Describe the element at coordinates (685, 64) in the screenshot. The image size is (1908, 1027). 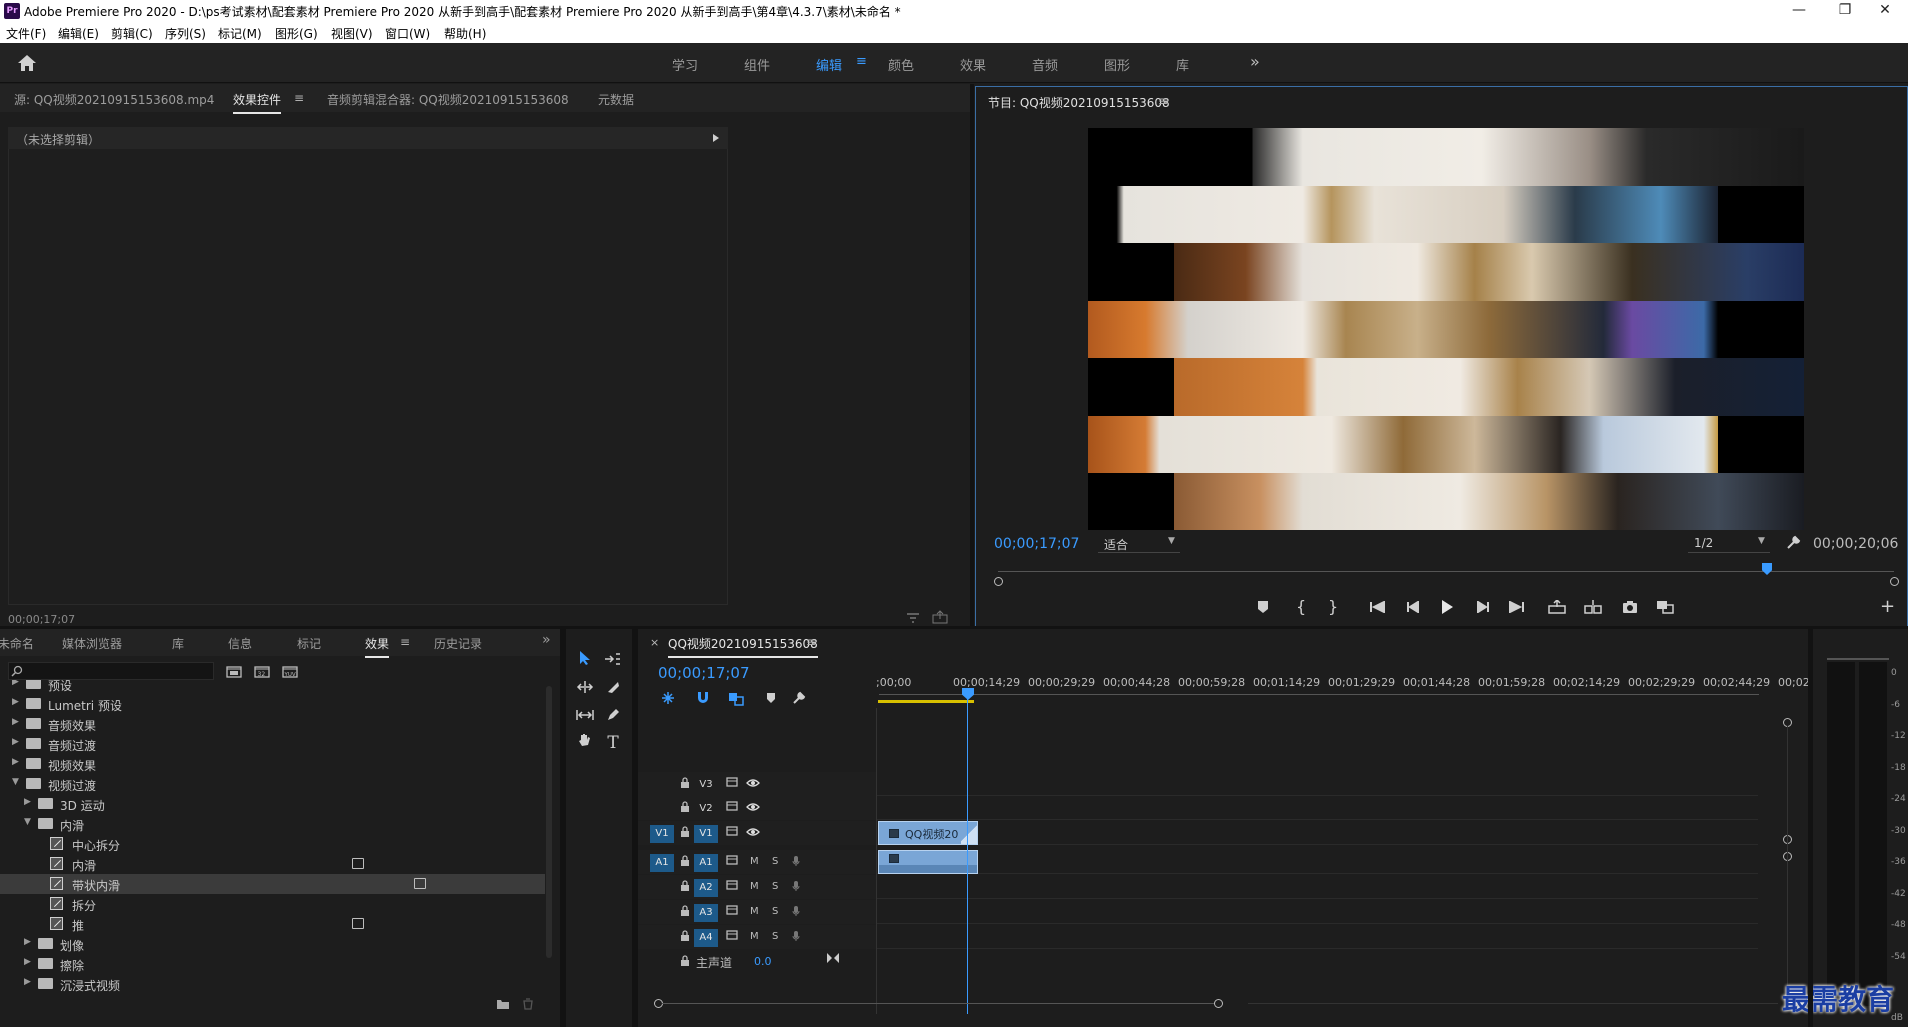
I see `workspace-learning: 学习` at that location.